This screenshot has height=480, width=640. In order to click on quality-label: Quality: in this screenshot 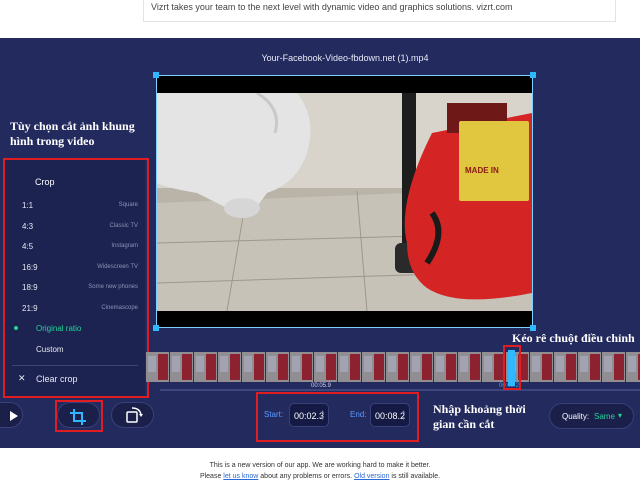, I will do `click(576, 416)`.